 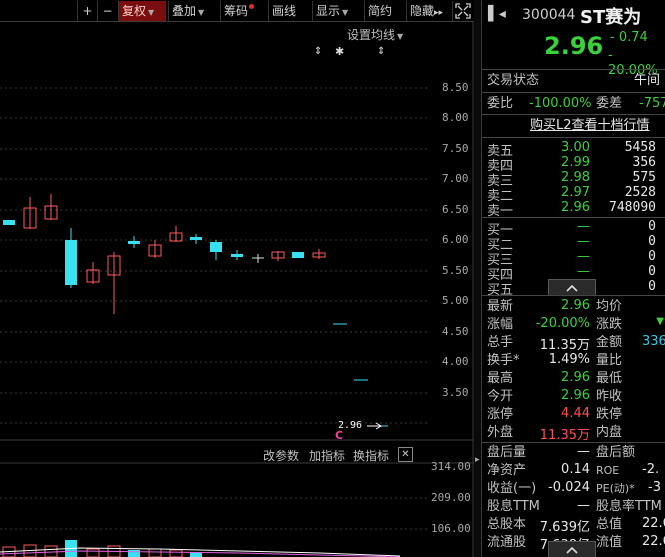 What do you see at coordinates (569, 359) in the screenshot?
I see `stat-value: 1.49%` at bounding box center [569, 359].